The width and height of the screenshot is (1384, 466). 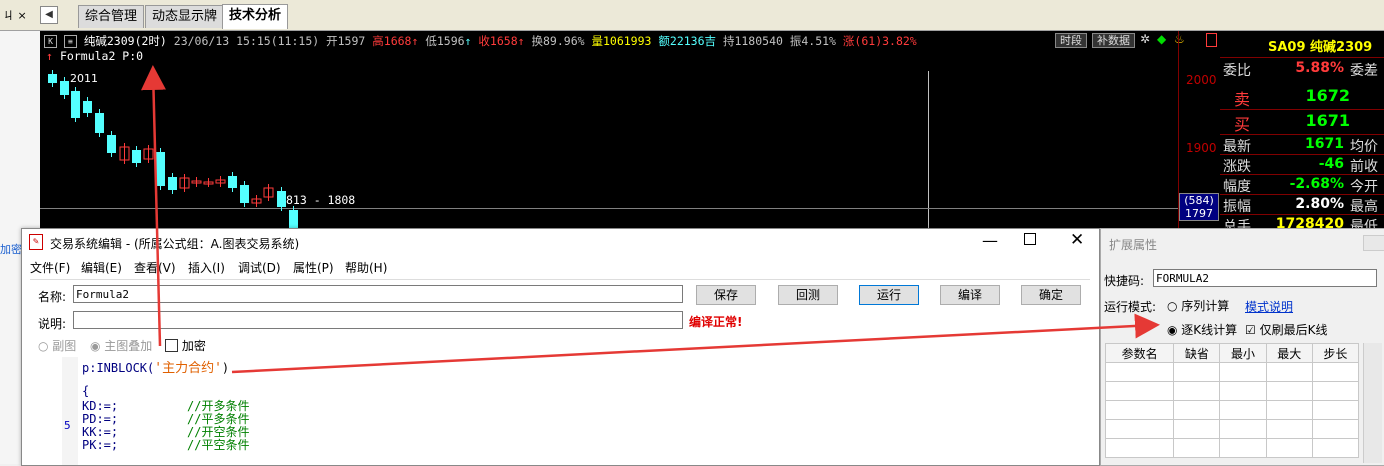 I want to click on arrow-to-formula, so click(x=154, y=206).